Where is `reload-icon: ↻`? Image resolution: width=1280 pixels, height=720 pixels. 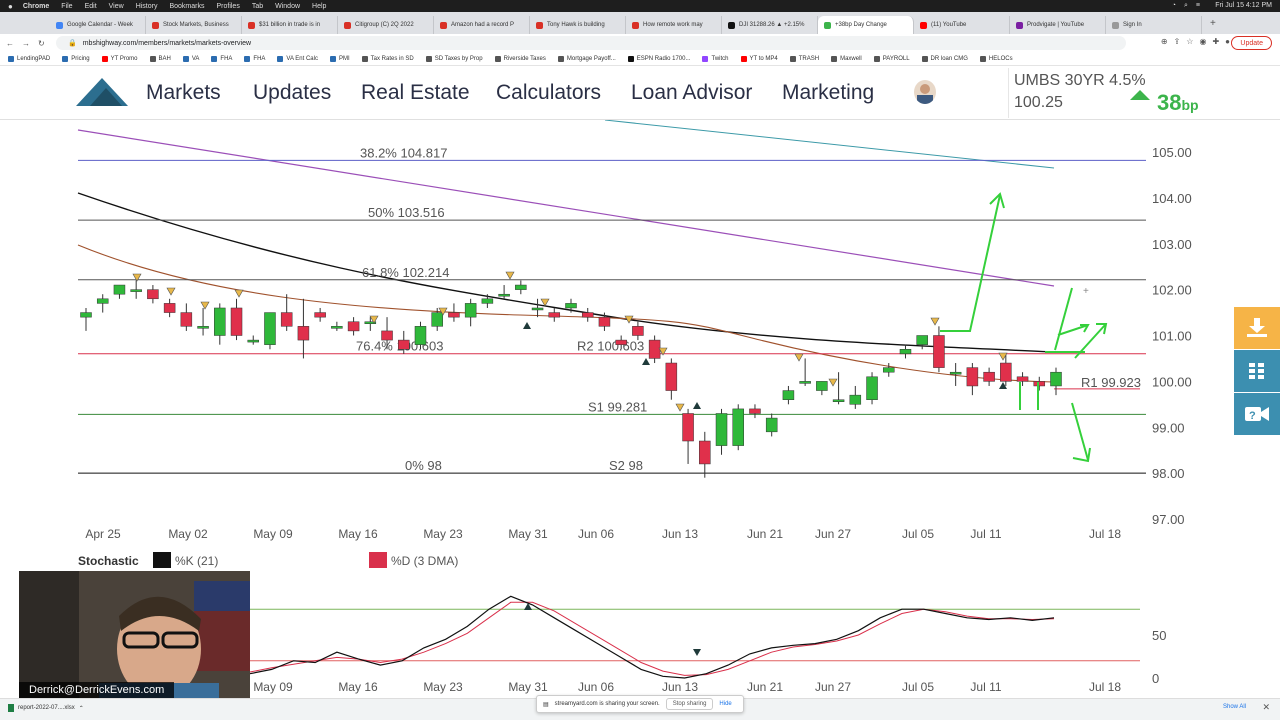 reload-icon: ↻ is located at coordinates (41, 43).